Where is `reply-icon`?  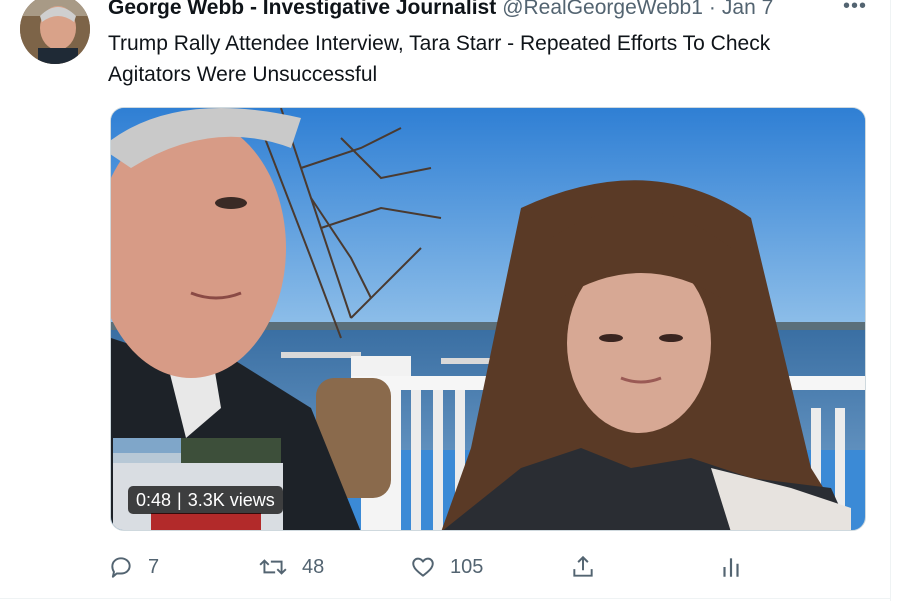 reply-icon is located at coordinates (121, 567).